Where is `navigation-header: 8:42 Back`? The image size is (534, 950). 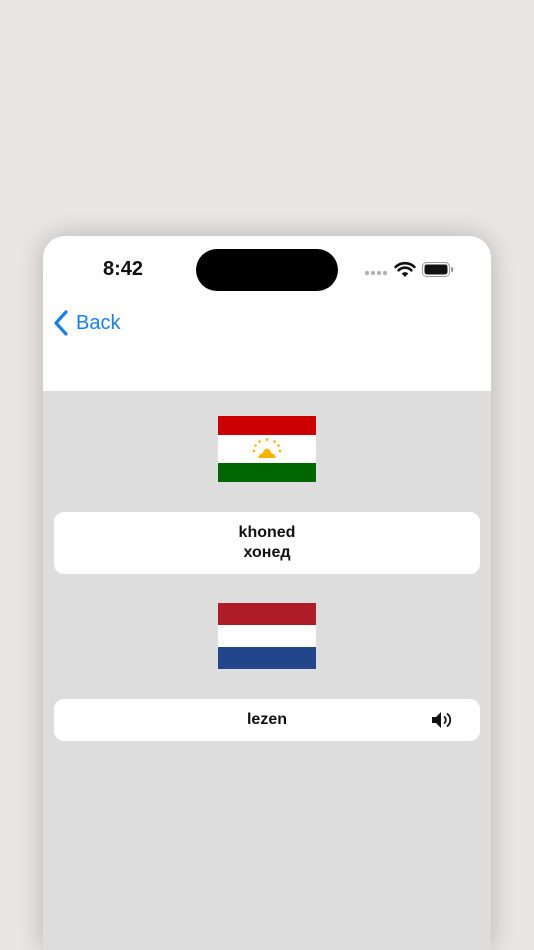
navigation-header: 8:42 Back is located at coordinates (267, 313).